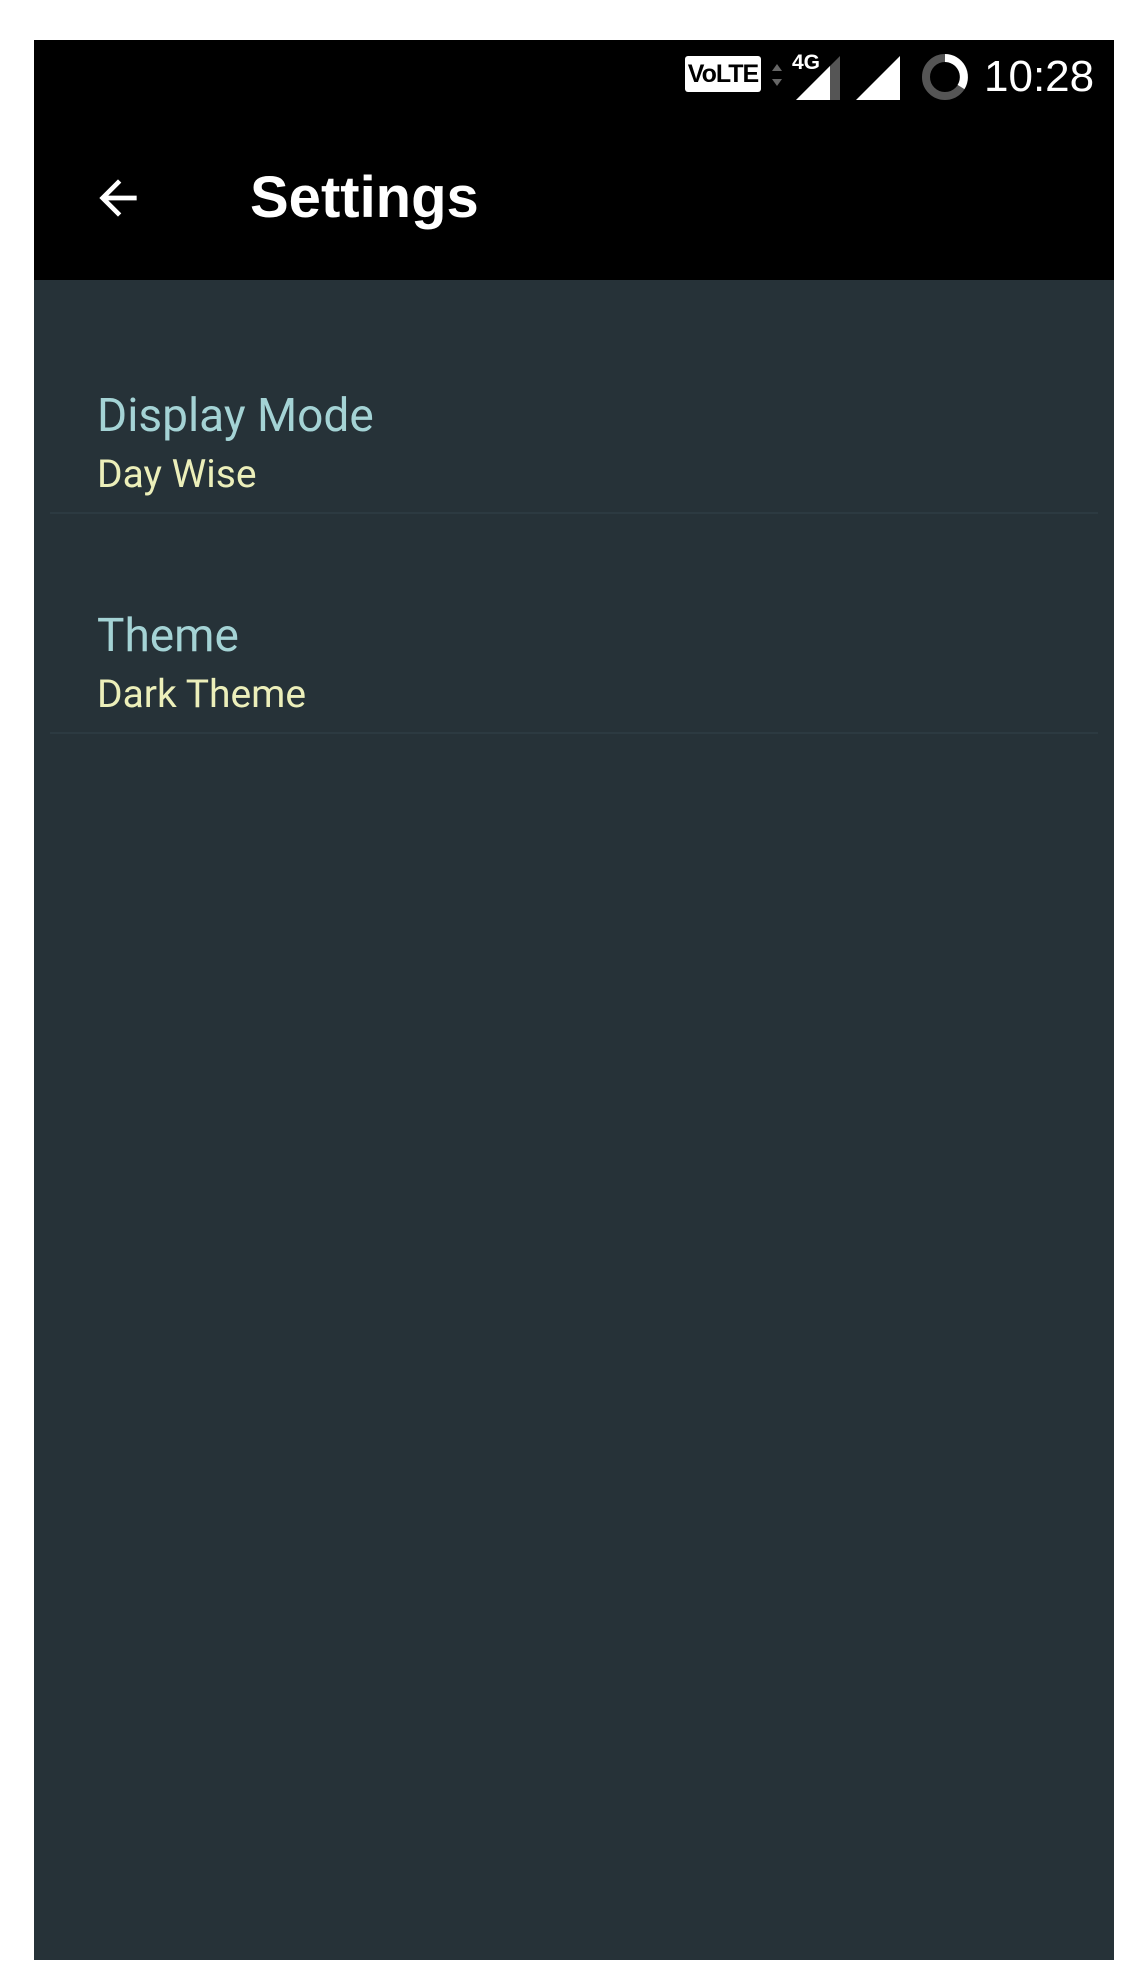 The image size is (1146, 1980). I want to click on divider, so click(574, 733).